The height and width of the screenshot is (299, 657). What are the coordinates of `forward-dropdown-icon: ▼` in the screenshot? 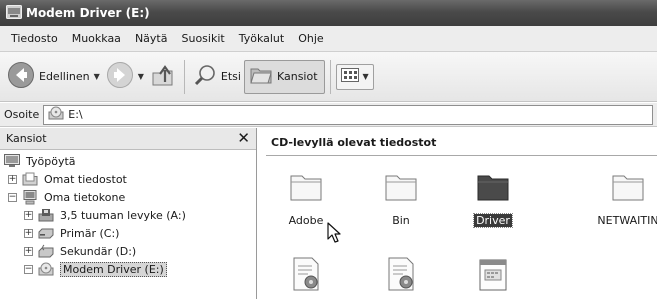 It's located at (141, 76).